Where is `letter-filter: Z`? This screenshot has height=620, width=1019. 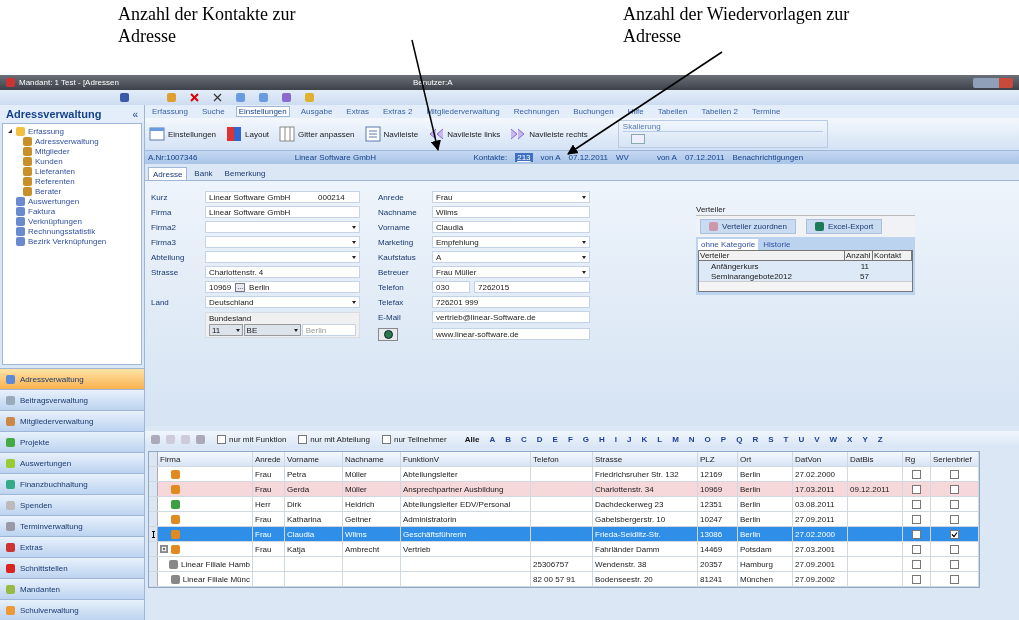
letter-filter: Z is located at coordinates (880, 439).